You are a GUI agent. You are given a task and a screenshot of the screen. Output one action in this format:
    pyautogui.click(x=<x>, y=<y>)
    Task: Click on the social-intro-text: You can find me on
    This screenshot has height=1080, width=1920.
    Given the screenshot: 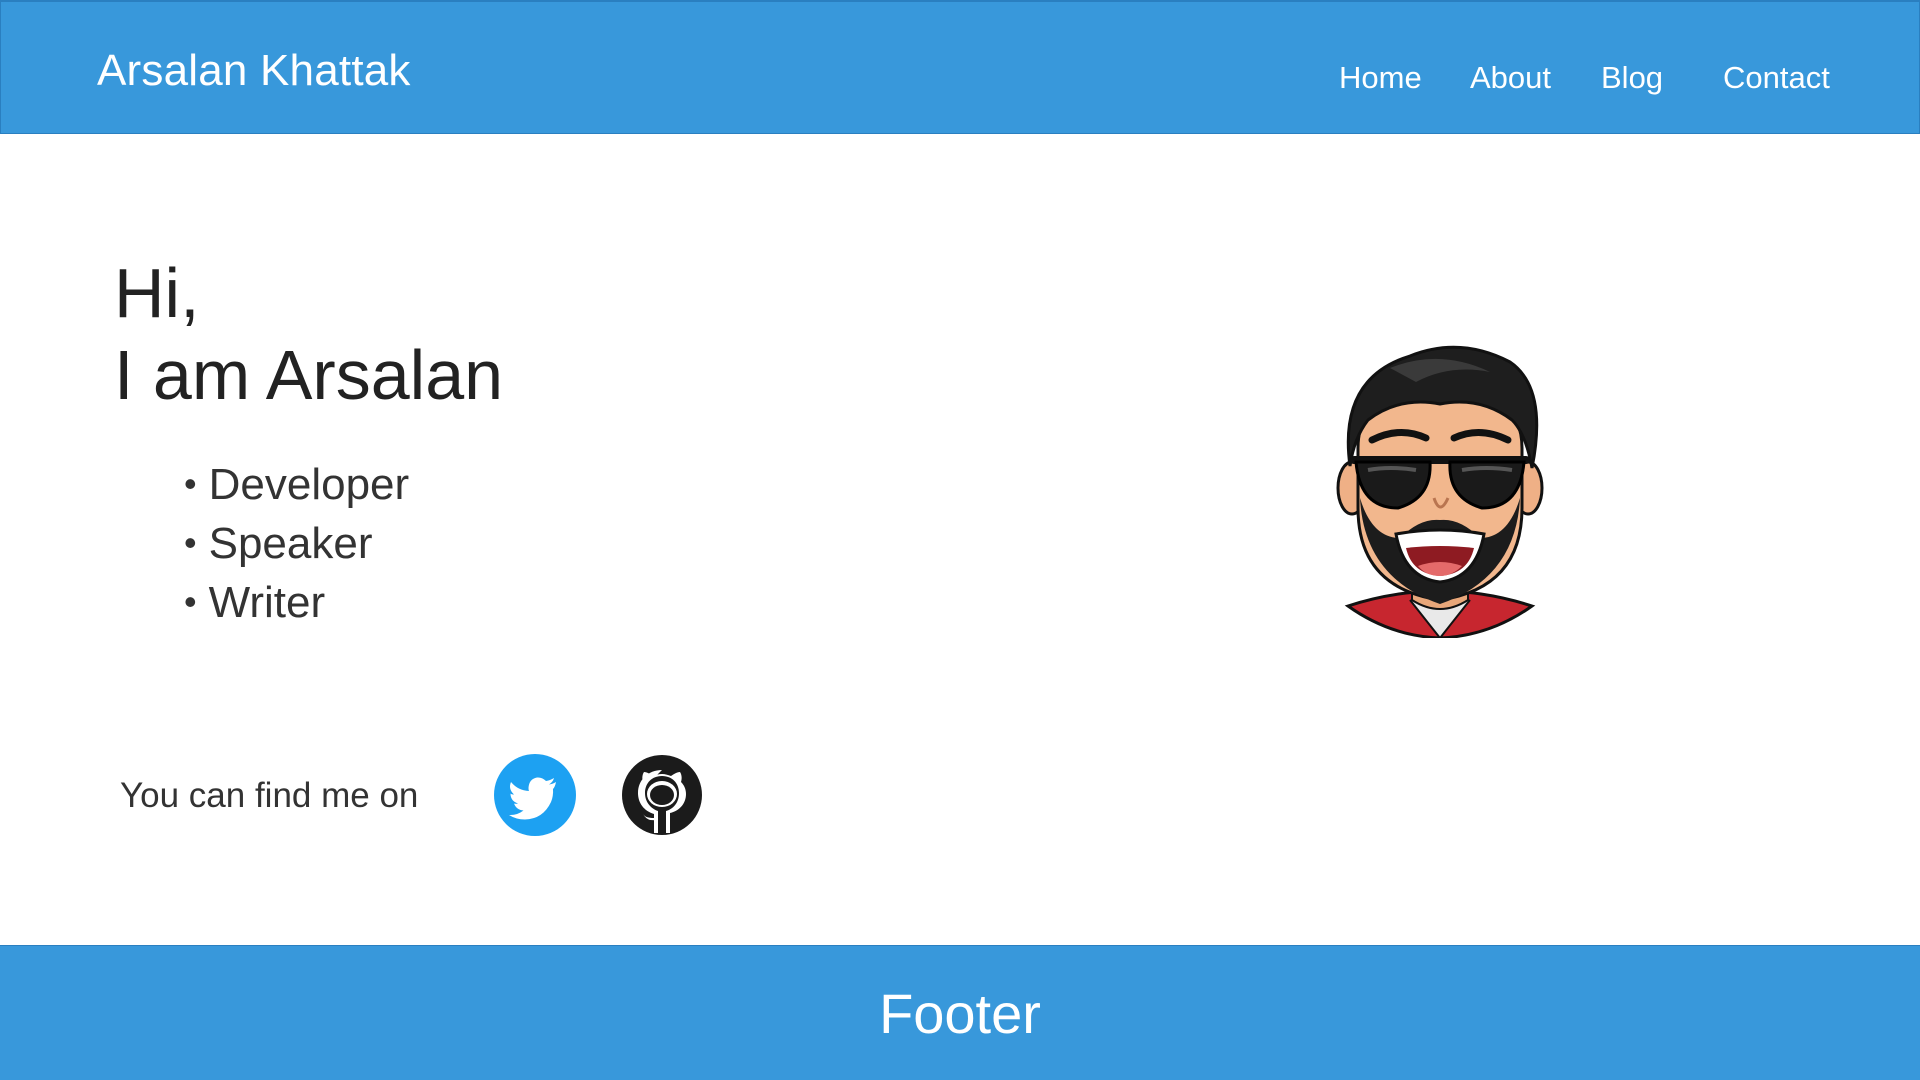 What is the action you would take?
    pyautogui.click(x=269, y=795)
    